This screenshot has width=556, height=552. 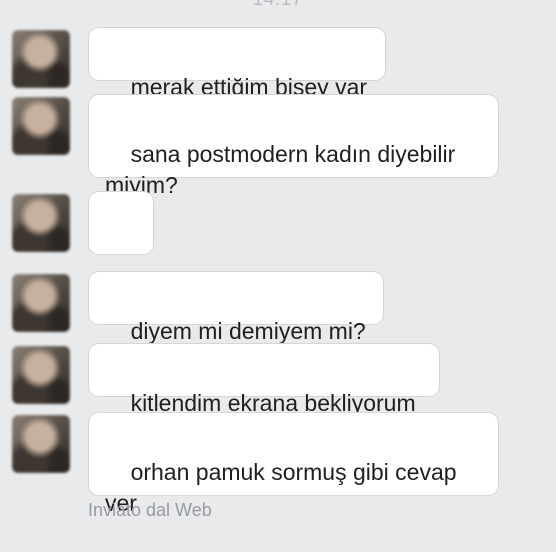 I want to click on message-bubble: kitlendim ekrana bekliyorum, so click(x=264, y=379).